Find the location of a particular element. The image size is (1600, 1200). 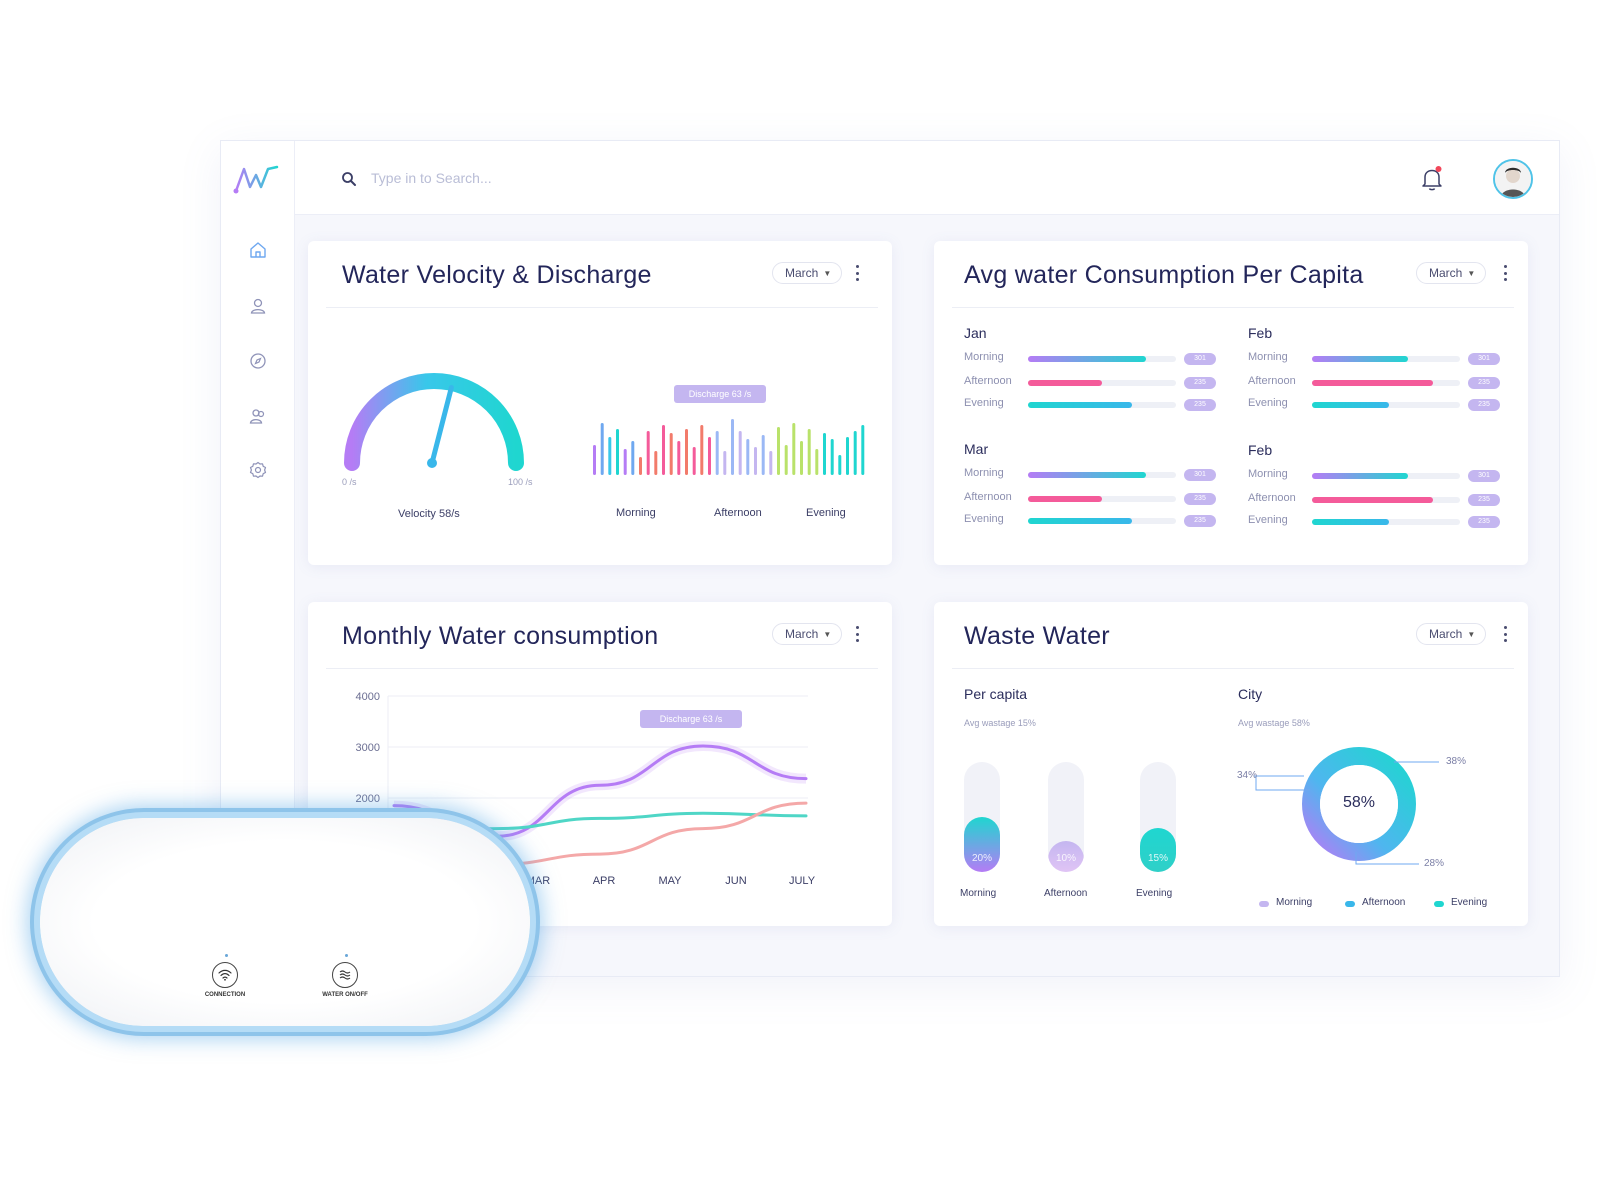

callout-28: 28% is located at coordinates (1434, 863).